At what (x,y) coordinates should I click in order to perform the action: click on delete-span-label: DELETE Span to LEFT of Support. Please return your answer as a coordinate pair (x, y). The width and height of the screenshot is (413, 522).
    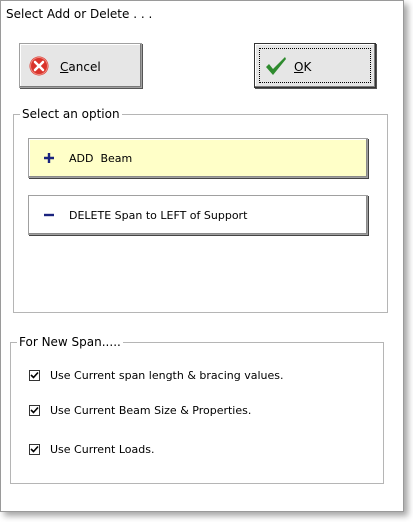
    Looking at the image, I should click on (158, 215).